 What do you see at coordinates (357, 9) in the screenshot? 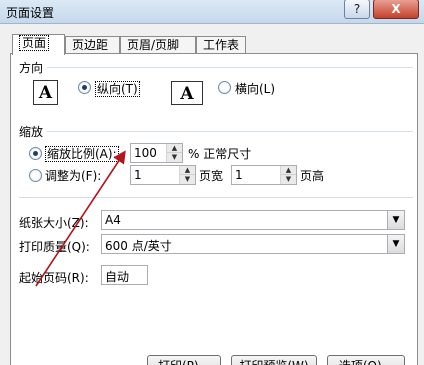
I see `help-button: ?` at bounding box center [357, 9].